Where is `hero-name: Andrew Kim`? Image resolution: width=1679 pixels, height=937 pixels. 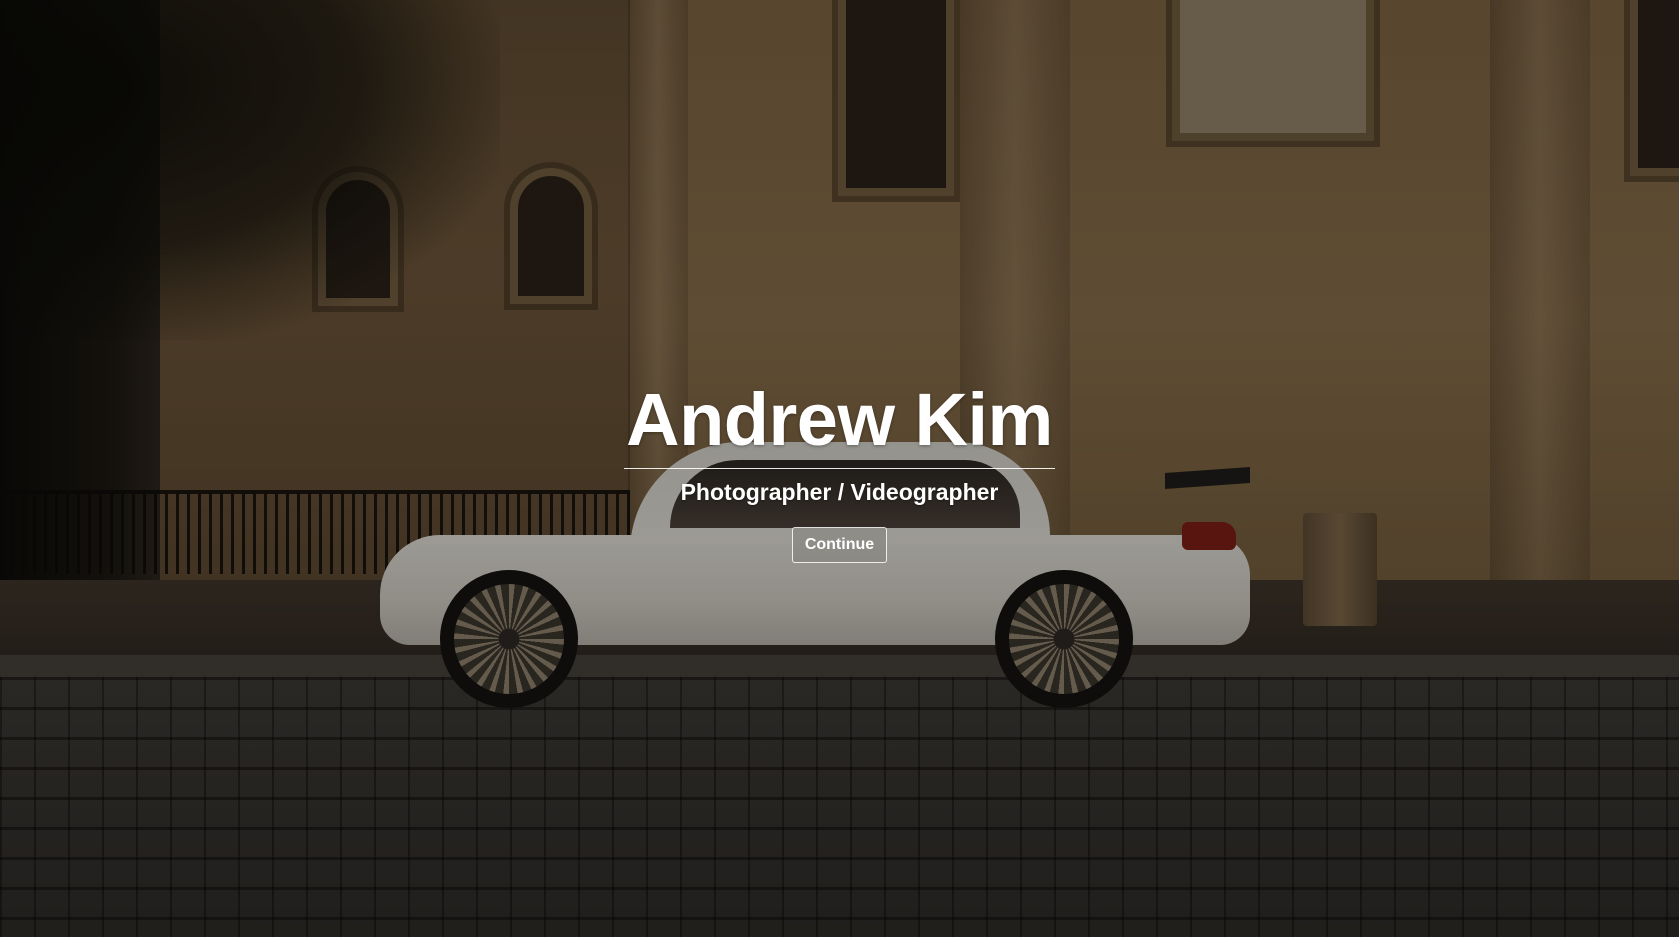 hero-name: Andrew Kim is located at coordinates (839, 423).